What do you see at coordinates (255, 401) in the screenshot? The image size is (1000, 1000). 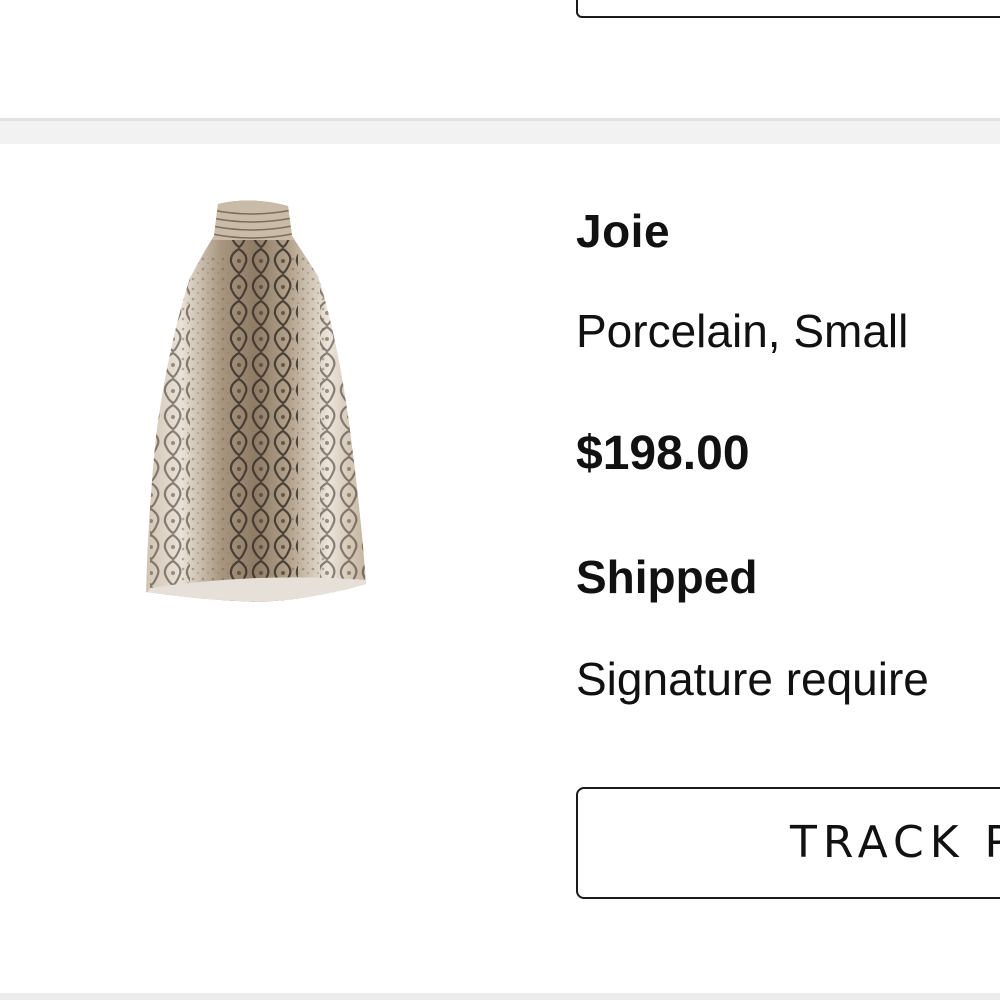 I see `product-image` at bounding box center [255, 401].